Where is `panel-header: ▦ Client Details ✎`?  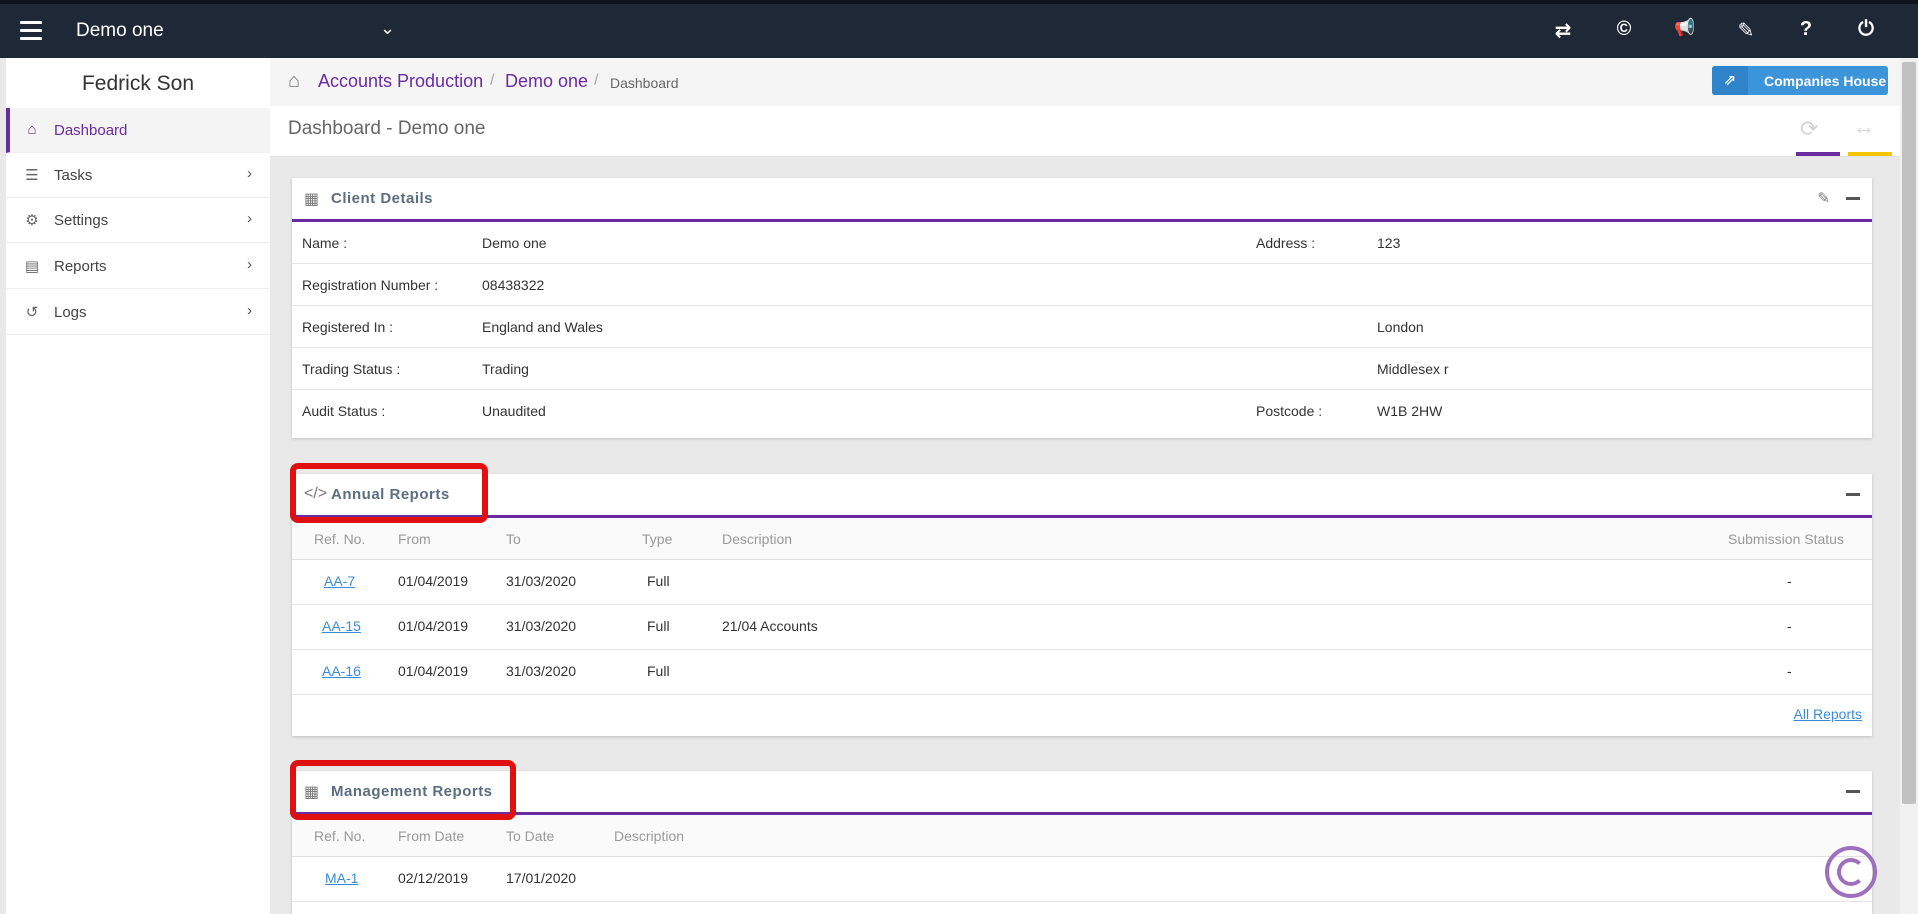
panel-header: ▦ Client Details ✎ is located at coordinates (1082, 200).